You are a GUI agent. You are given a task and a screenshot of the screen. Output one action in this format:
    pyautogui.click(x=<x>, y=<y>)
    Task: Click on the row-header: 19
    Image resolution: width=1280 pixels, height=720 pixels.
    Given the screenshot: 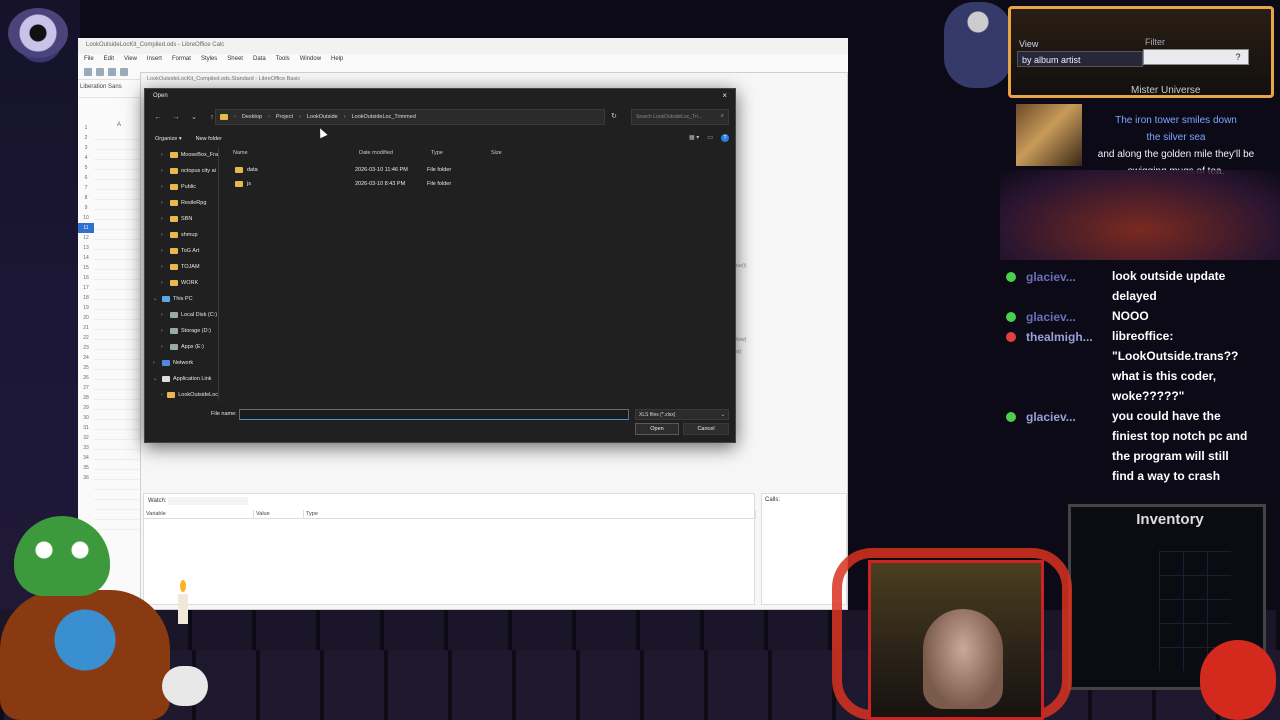 What is the action you would take?
    pyautogui.click(x=86, y=308)
    